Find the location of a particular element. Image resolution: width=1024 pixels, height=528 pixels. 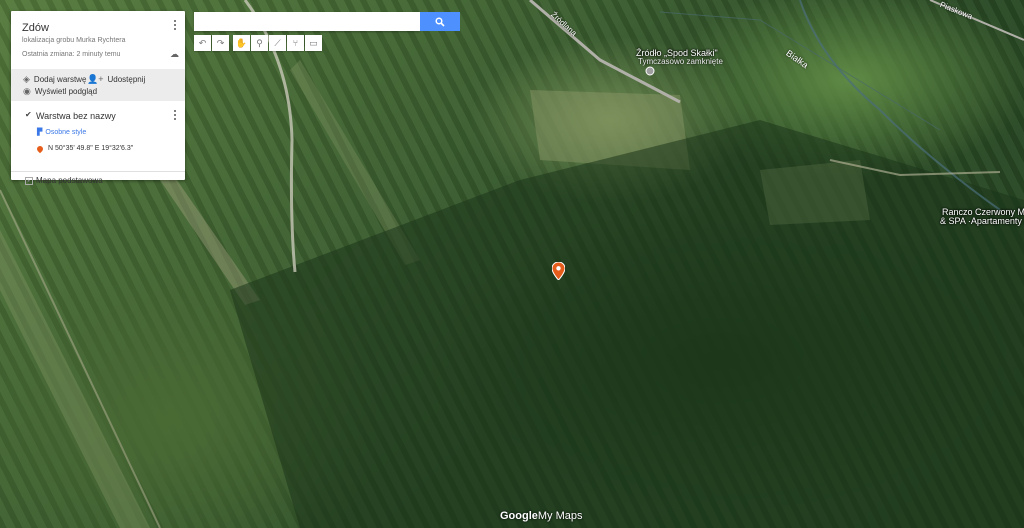

layer-point-item: N 50°35' 49.8" E 19°32'6.3" is located at coordinates (84, 148).